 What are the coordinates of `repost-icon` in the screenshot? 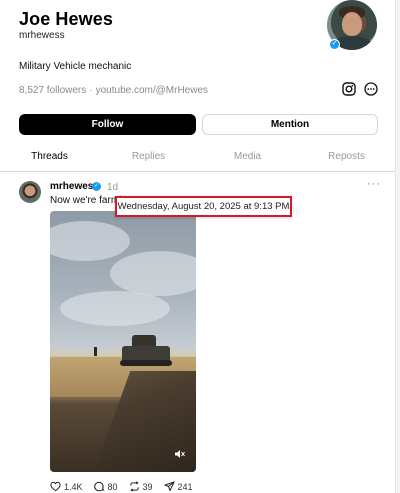 It's located at (134, 486).